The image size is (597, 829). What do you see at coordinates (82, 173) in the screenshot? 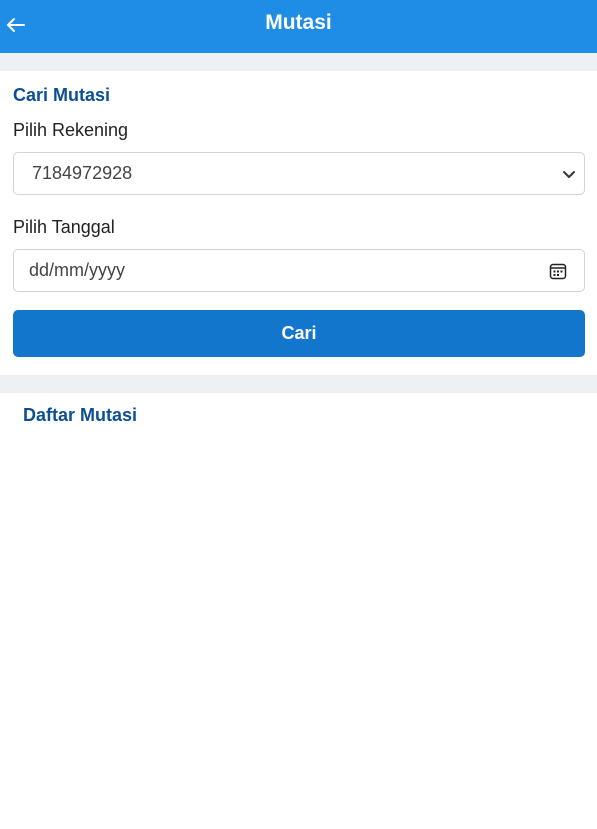
I see `account-select-value: 7184972928` at bounding box center [82, 173].